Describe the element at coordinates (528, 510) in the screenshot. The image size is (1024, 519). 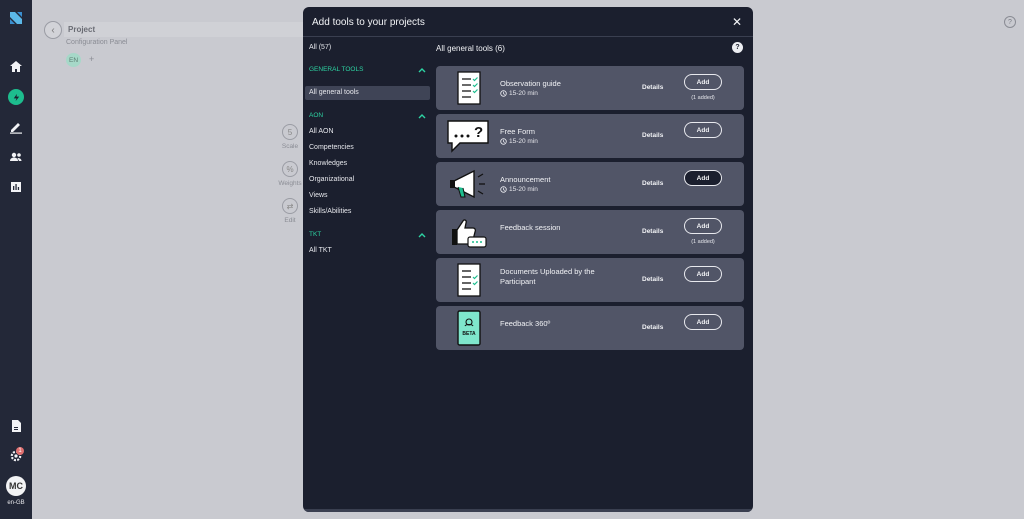
I see `modal-footer-strip` at that location.